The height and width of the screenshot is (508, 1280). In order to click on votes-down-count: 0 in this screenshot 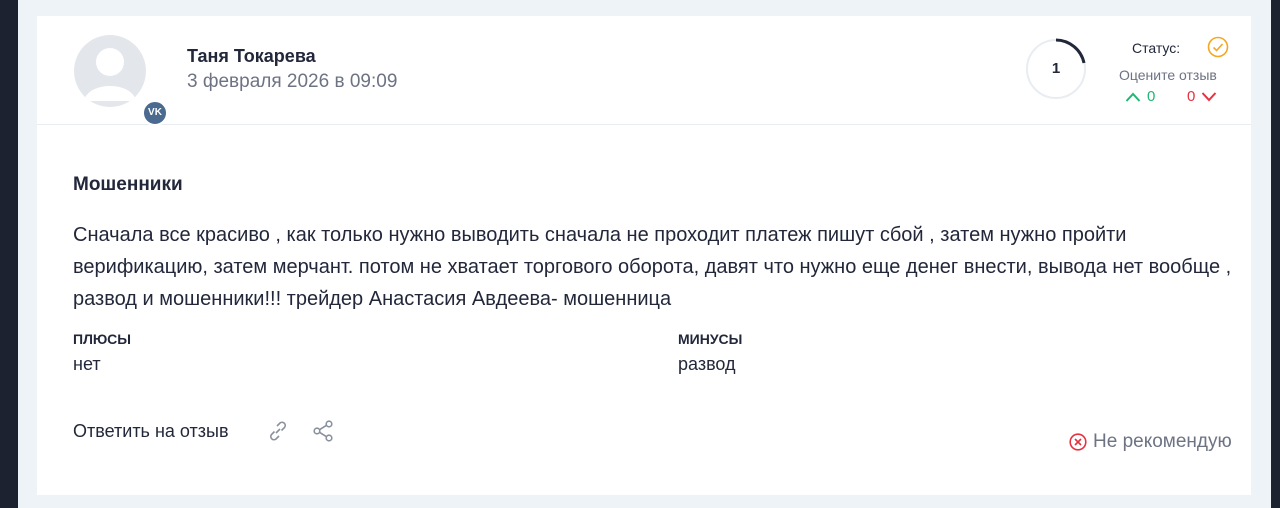, I will do `click(1191, 96)`.